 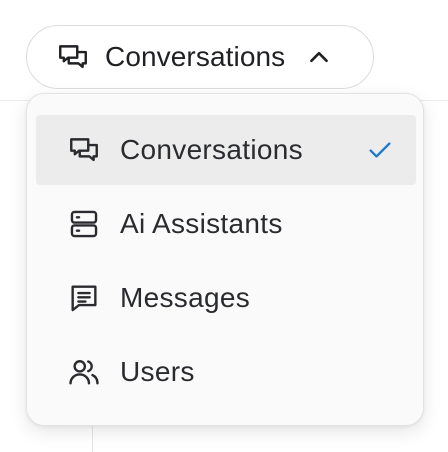 What do you see at coordinates (195, 56) in the screenshot?
I see `view-selector-label: Conversations` at bounding box center [195, 56].